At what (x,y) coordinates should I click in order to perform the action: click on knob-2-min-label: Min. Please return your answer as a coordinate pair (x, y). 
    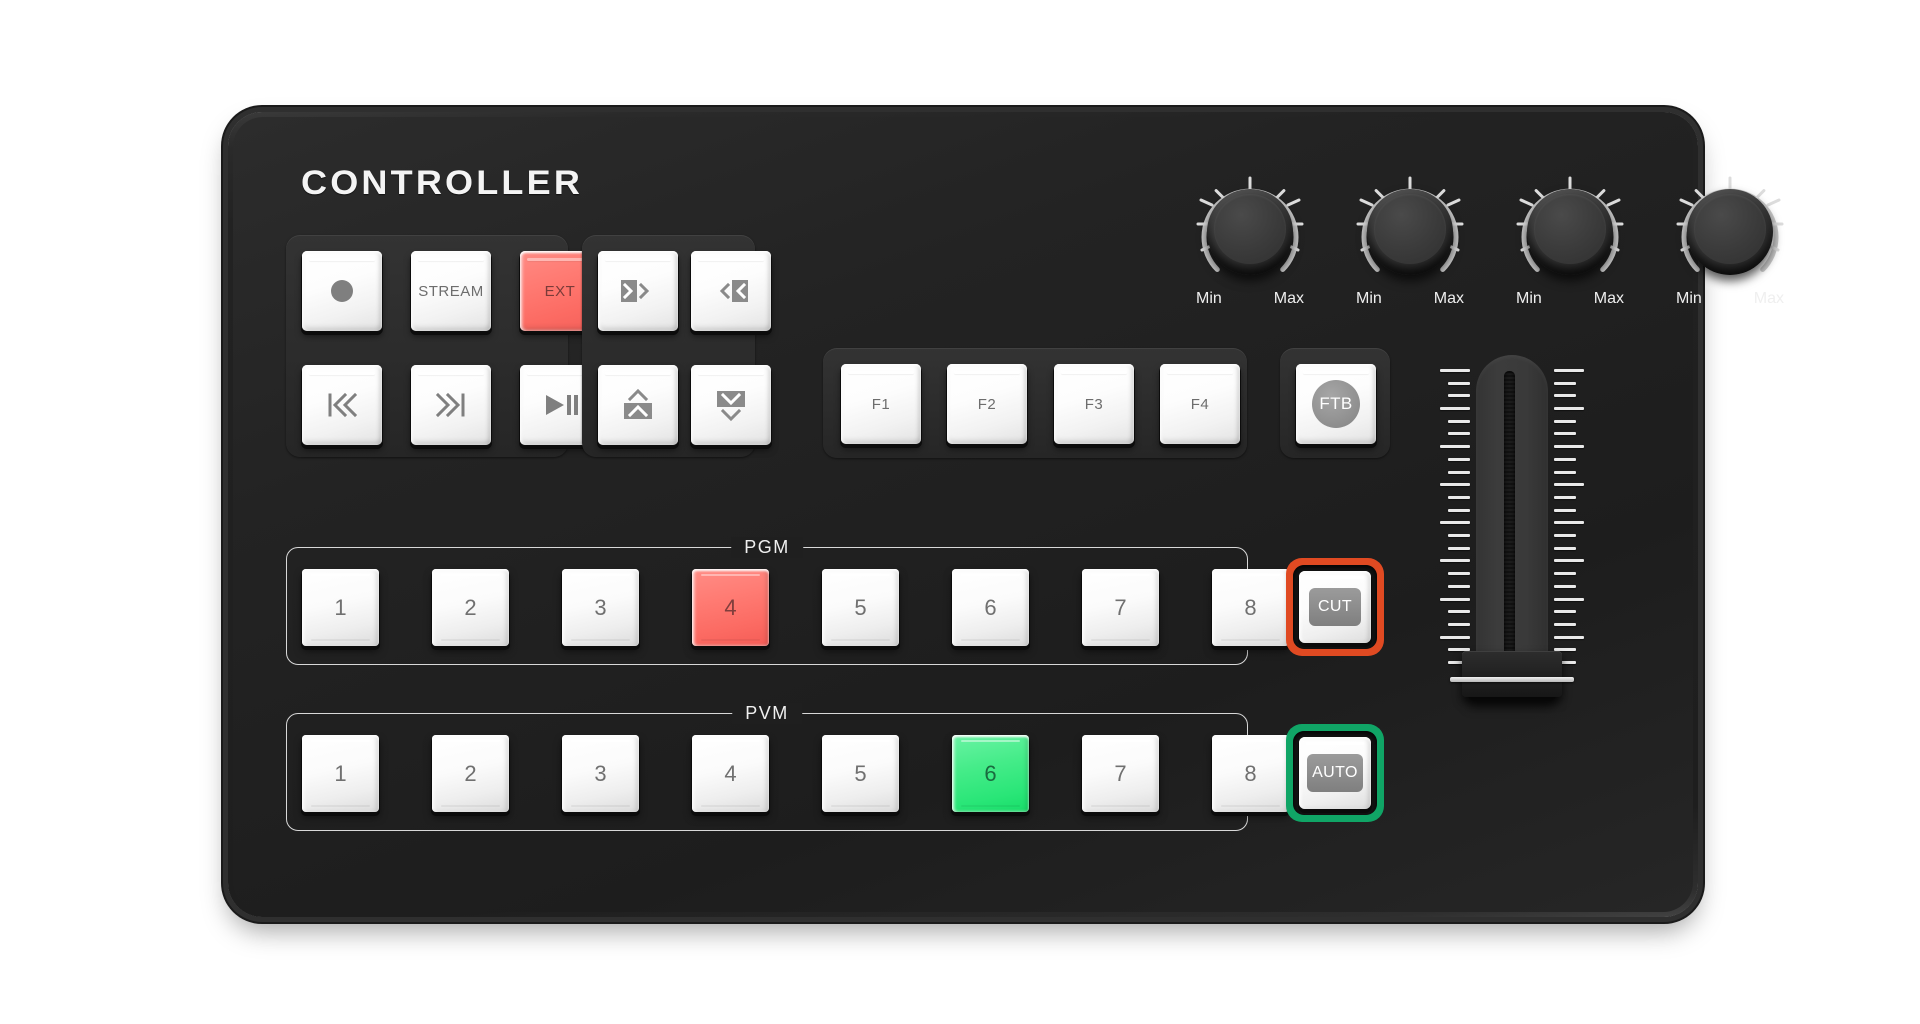
    Looking at the image, I should click on (1369, 298).